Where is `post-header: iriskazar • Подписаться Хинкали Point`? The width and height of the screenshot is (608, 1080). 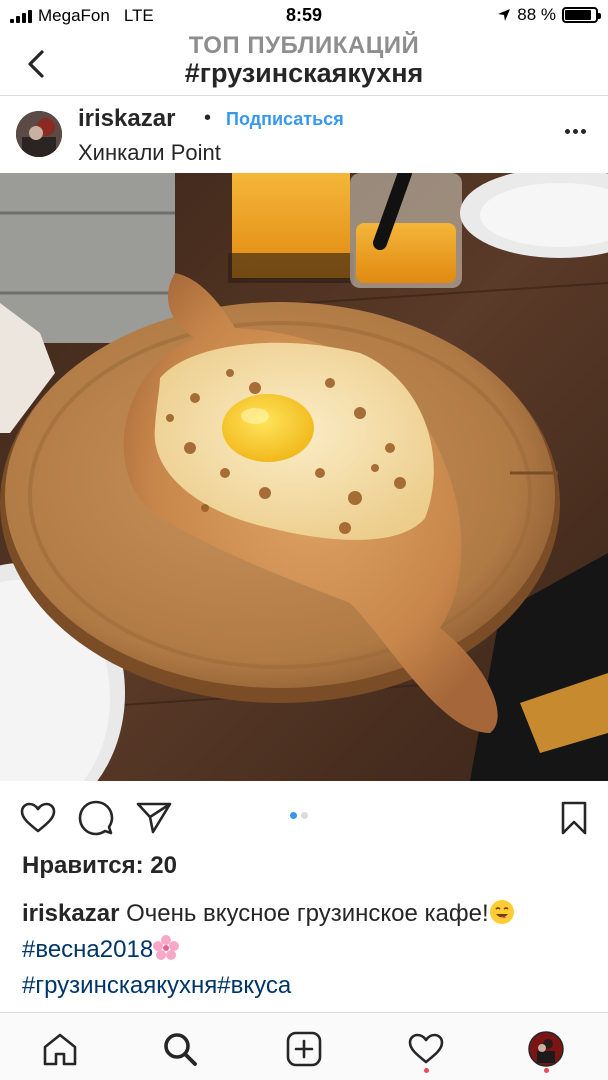 post-header: iriskazar • Подписаться Хинкали Point is located at coordinates (304, 135).